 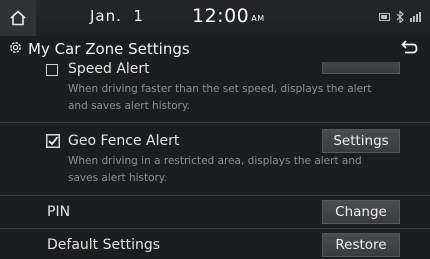 What do you see at coordinates (215, 49) in the screenshot?
I see `page-header: My Car Zone Settings` at bounding box center [215, 49].